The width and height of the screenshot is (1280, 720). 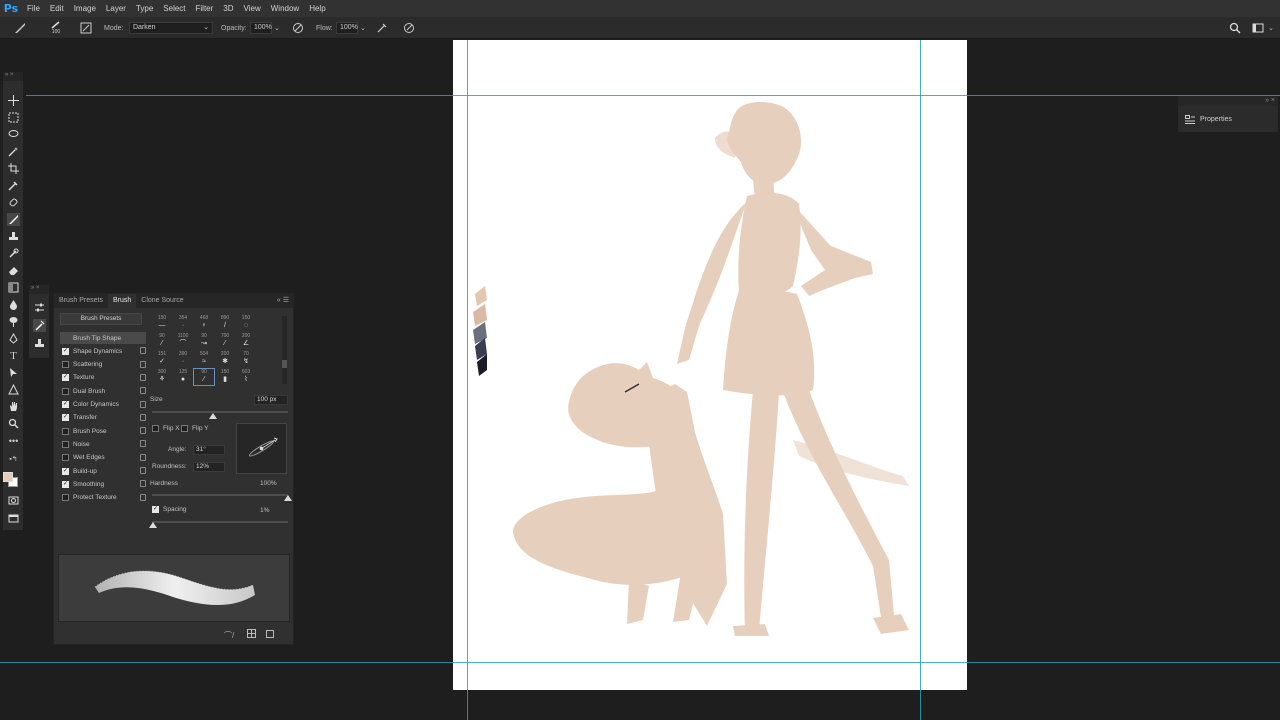 I want to click on brush-tip-preset: 390 ·, so click(x=183, y=359).